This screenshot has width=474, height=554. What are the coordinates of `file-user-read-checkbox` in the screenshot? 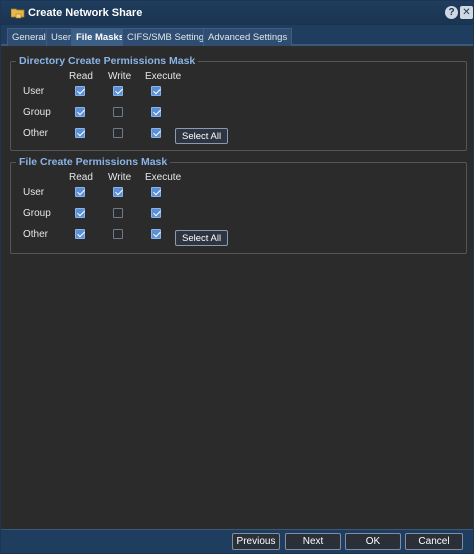 It's located at (80, 192).